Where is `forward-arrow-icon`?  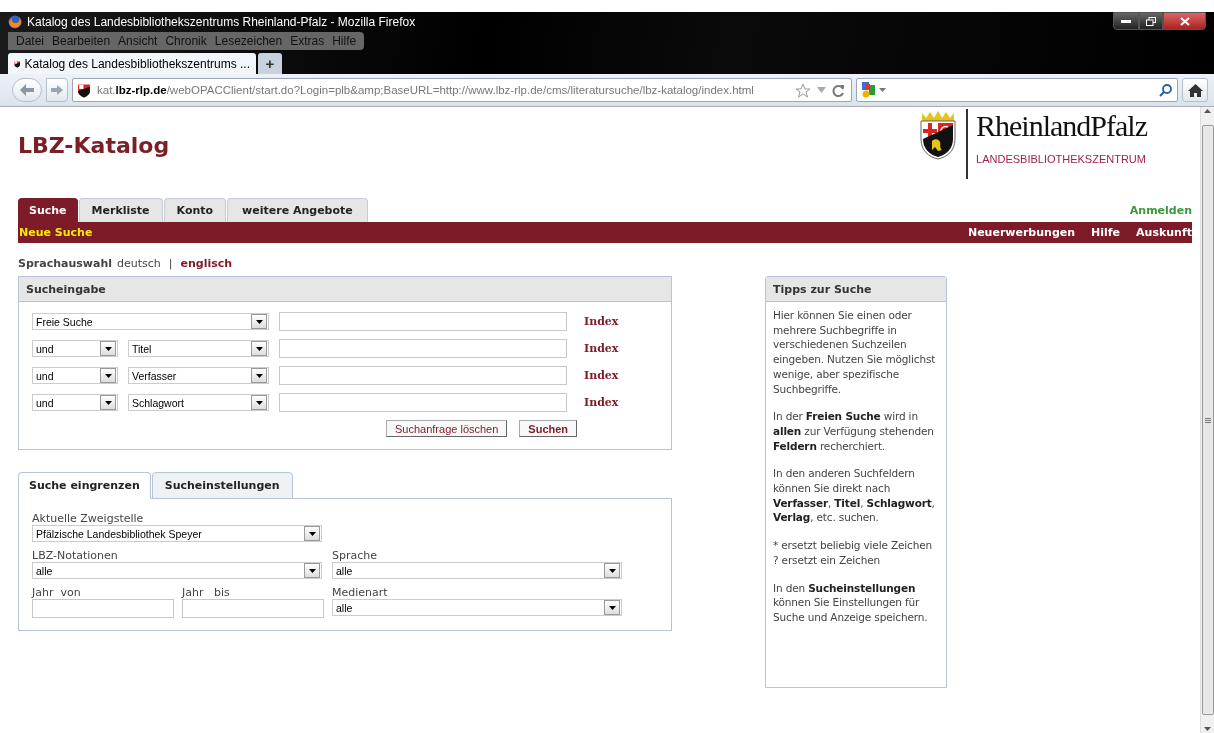
forward-arrow-icon is located at coordinates (57, 90).